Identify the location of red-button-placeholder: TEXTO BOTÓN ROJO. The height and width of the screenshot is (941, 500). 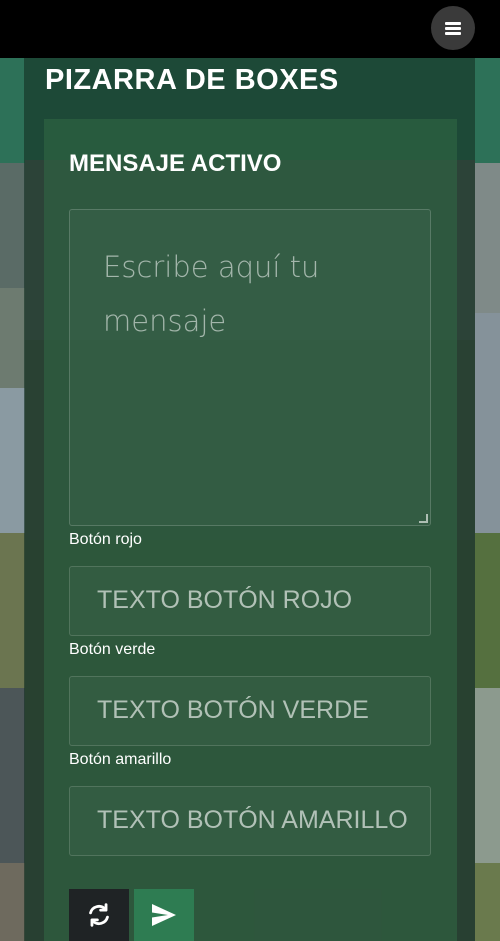
(225, 600).